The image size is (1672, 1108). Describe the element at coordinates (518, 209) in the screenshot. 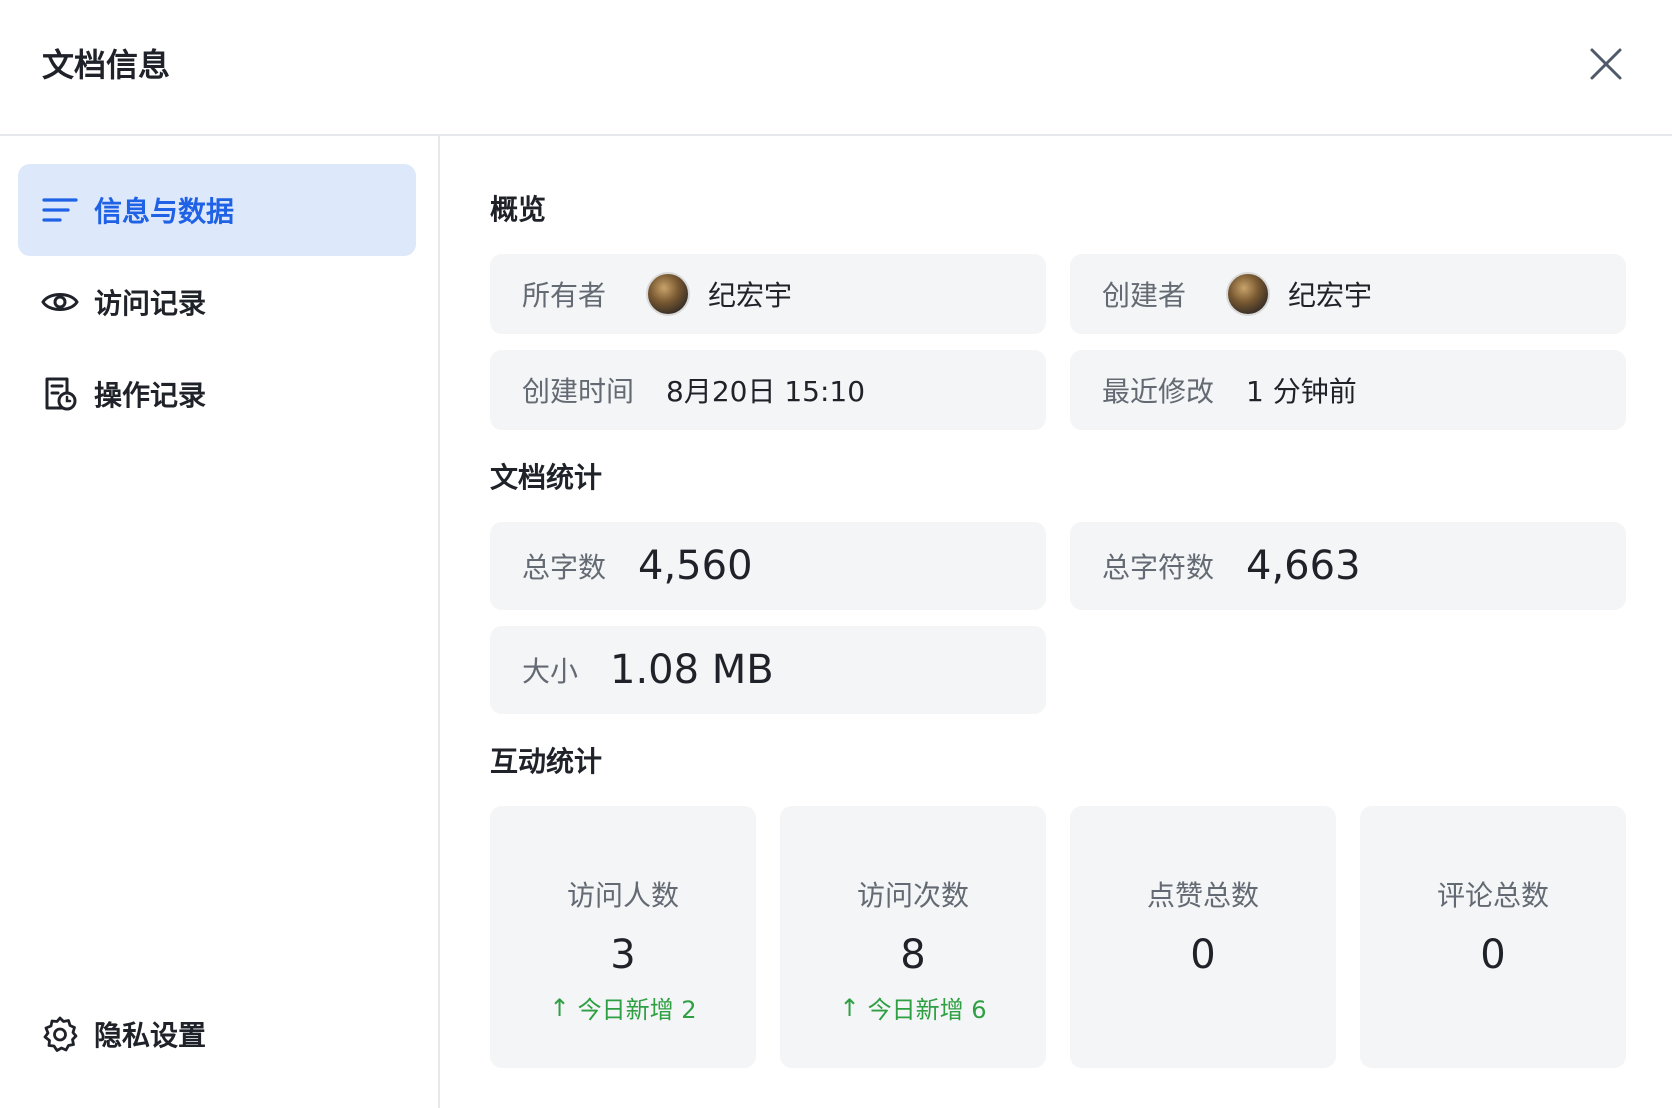

I see `overview-title: 概览` at that location.